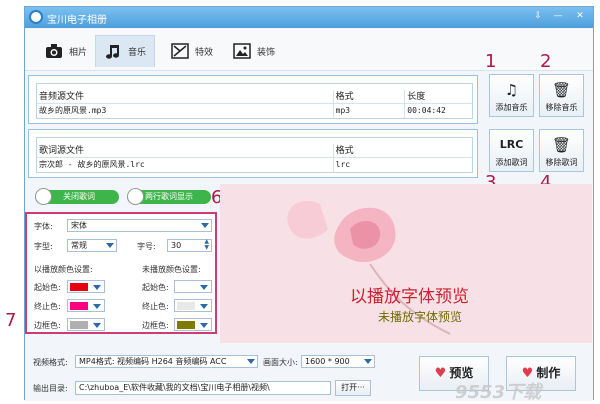 The image size is (600, 404). What do you see at coordinates (580, 16) in the screenshot?
I see `close-button: ✕` at bounding box center [580, 16].